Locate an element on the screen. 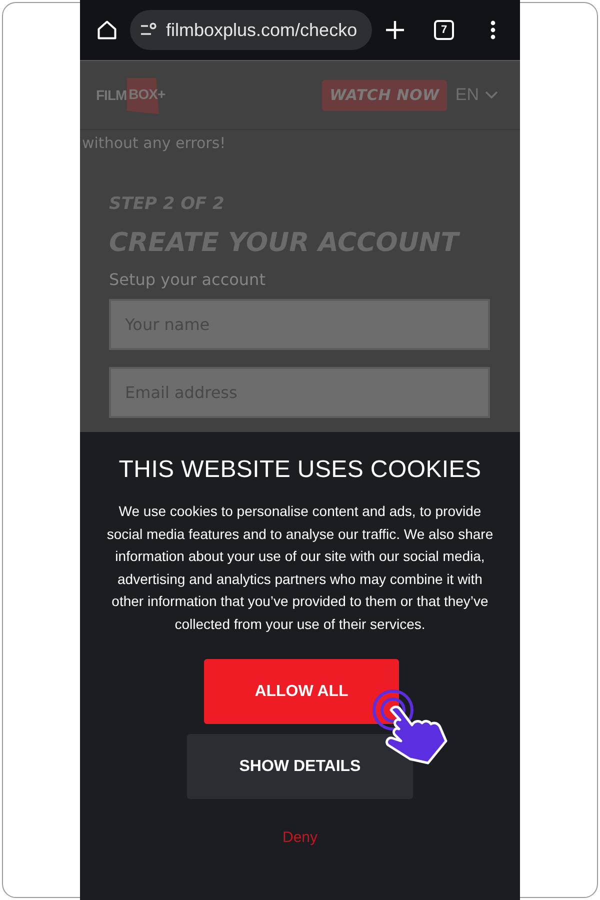 The height and width of the screenshot is (900, 600). url-text: filmboxplus.com/checko is located at coordinates (262, 30).